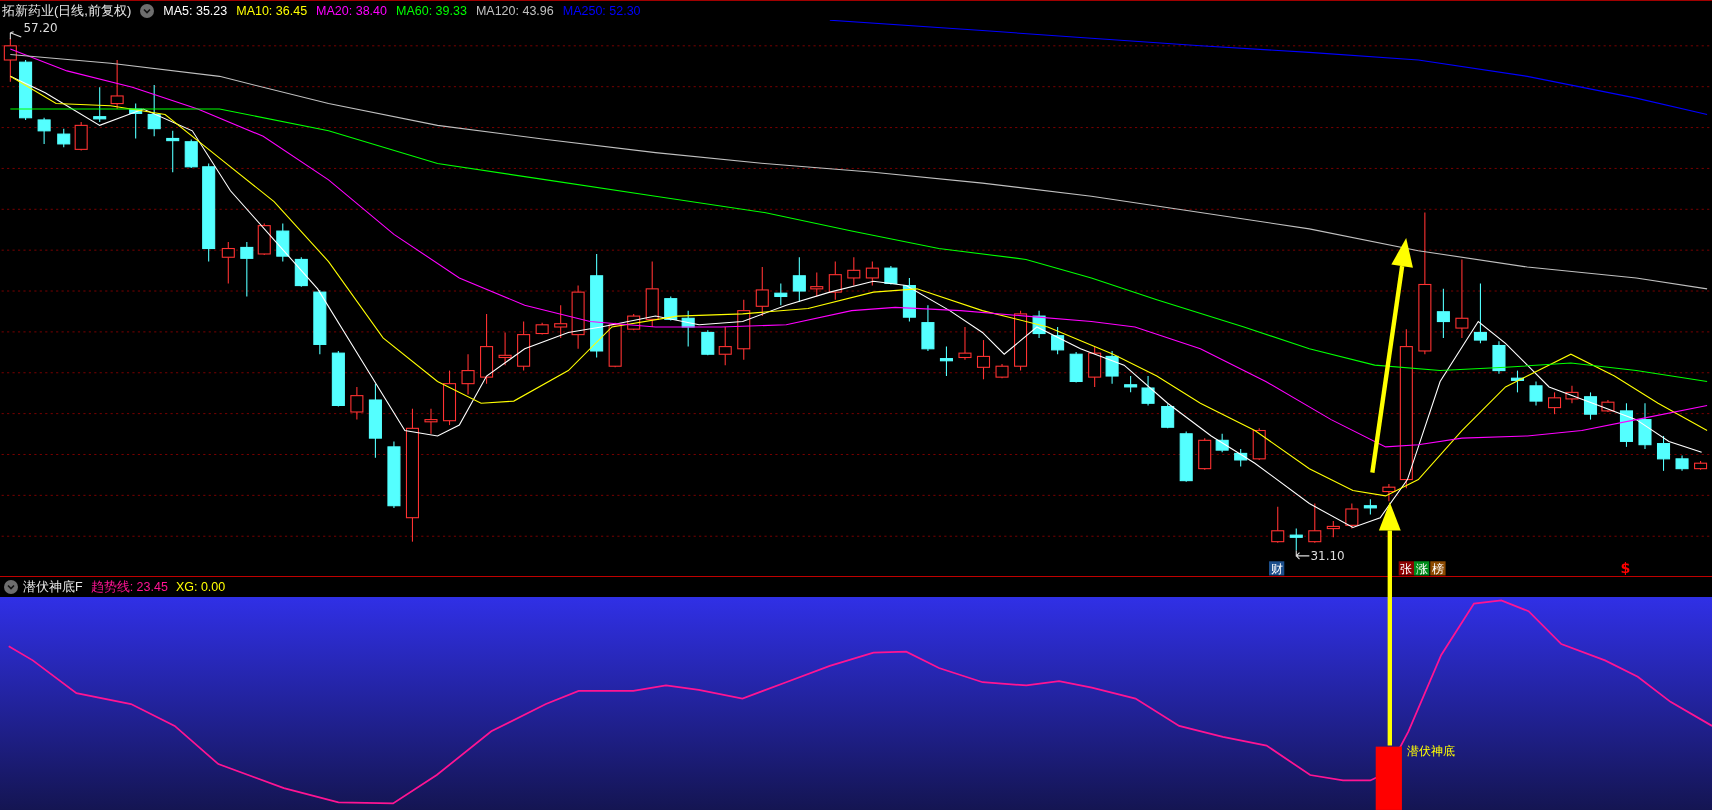  I want to click on moving-average-value: MA120: 43.96, so click(514, 10).